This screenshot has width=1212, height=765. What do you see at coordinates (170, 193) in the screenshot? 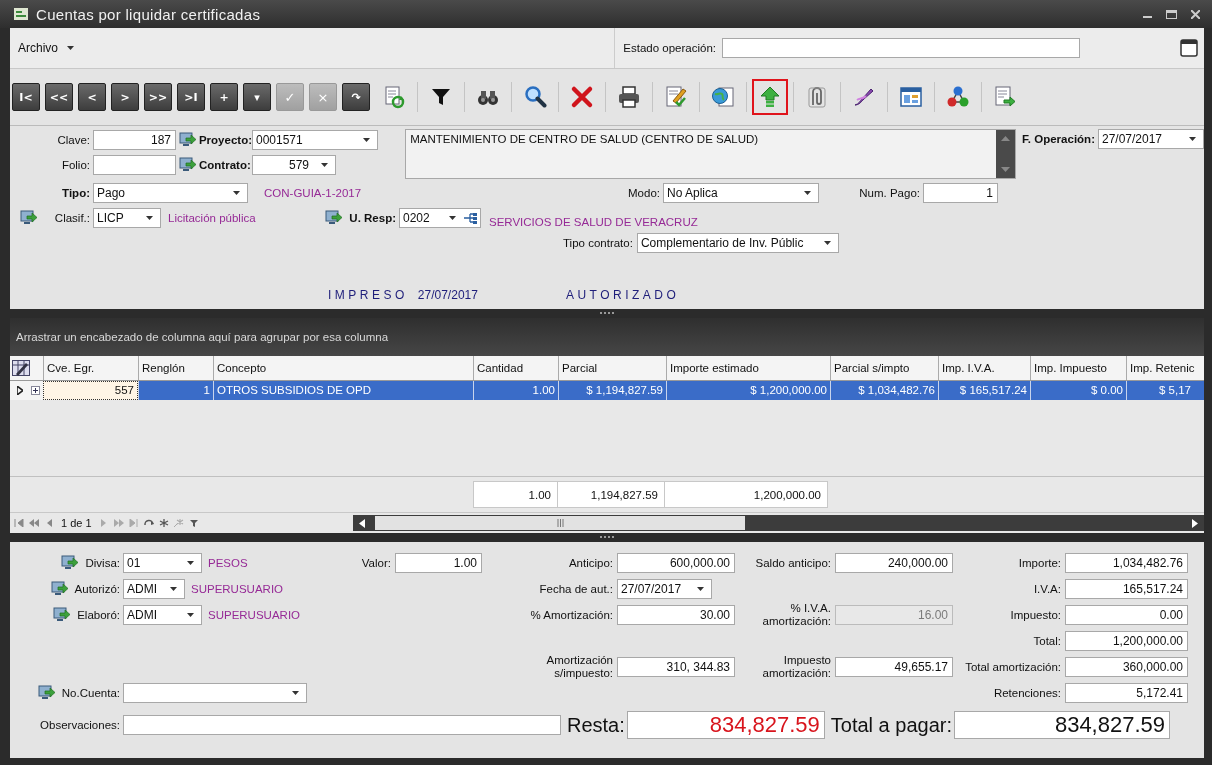
I see `tipo-dropdown: Pago` at bounding box center [170, 193].